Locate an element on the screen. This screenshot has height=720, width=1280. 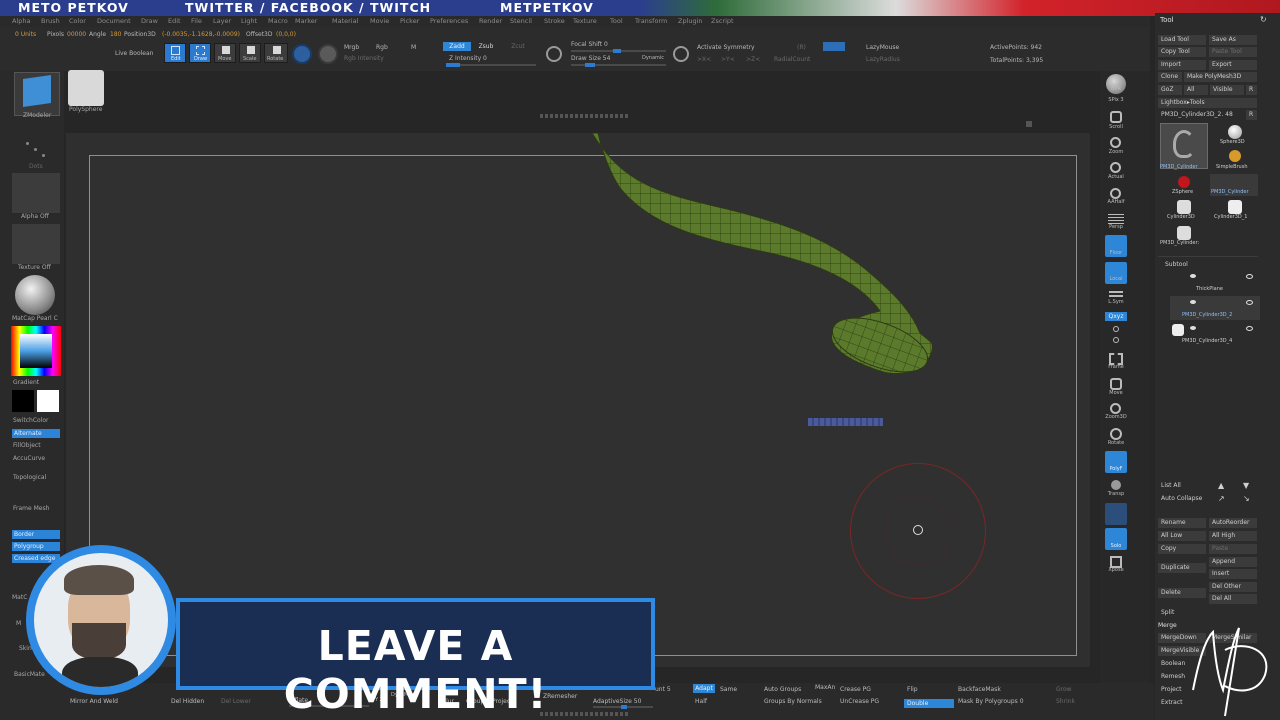
stroke-dots-icon is located at coordinates (36, 150).